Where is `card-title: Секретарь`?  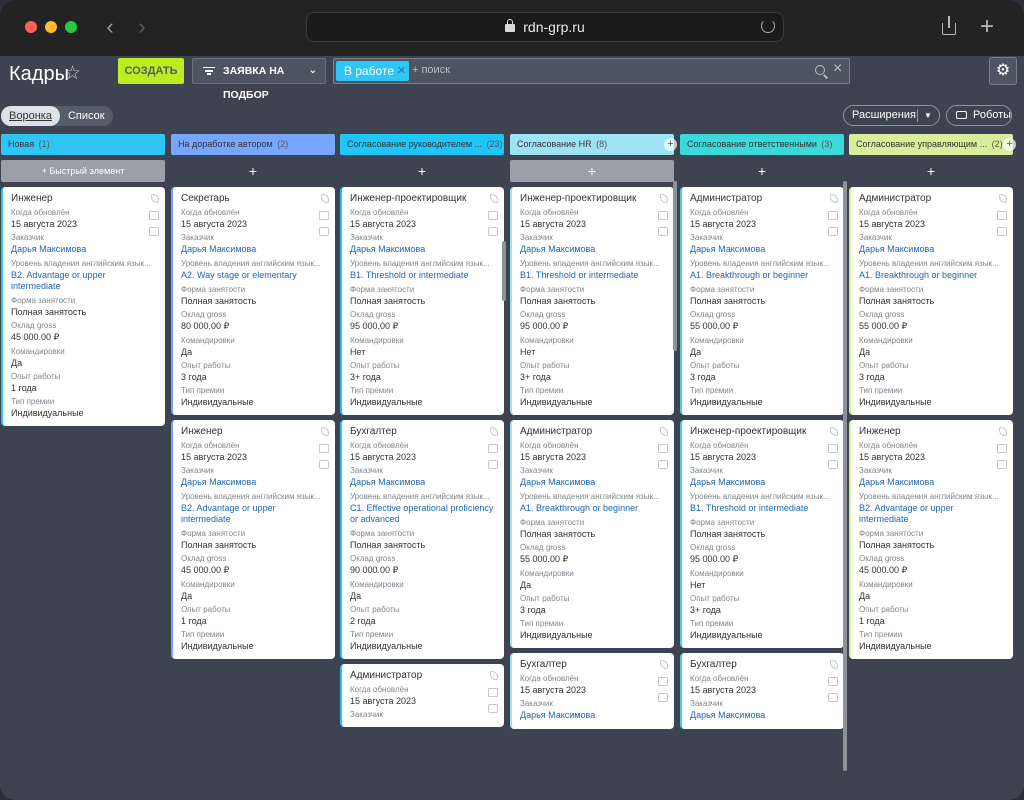
card-title: Секретарь is located at coordinates (254, 198).